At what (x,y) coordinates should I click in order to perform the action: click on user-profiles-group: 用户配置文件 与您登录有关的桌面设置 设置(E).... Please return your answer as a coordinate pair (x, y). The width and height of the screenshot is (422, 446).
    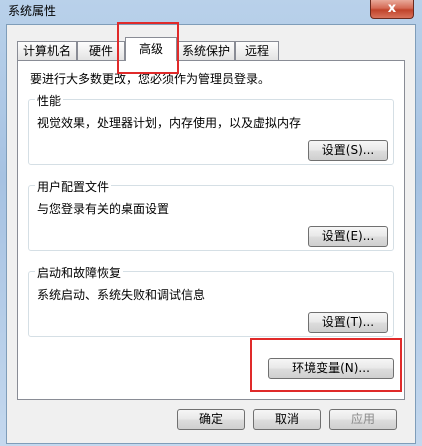
    Looking at the image, I should click on (211, 214).